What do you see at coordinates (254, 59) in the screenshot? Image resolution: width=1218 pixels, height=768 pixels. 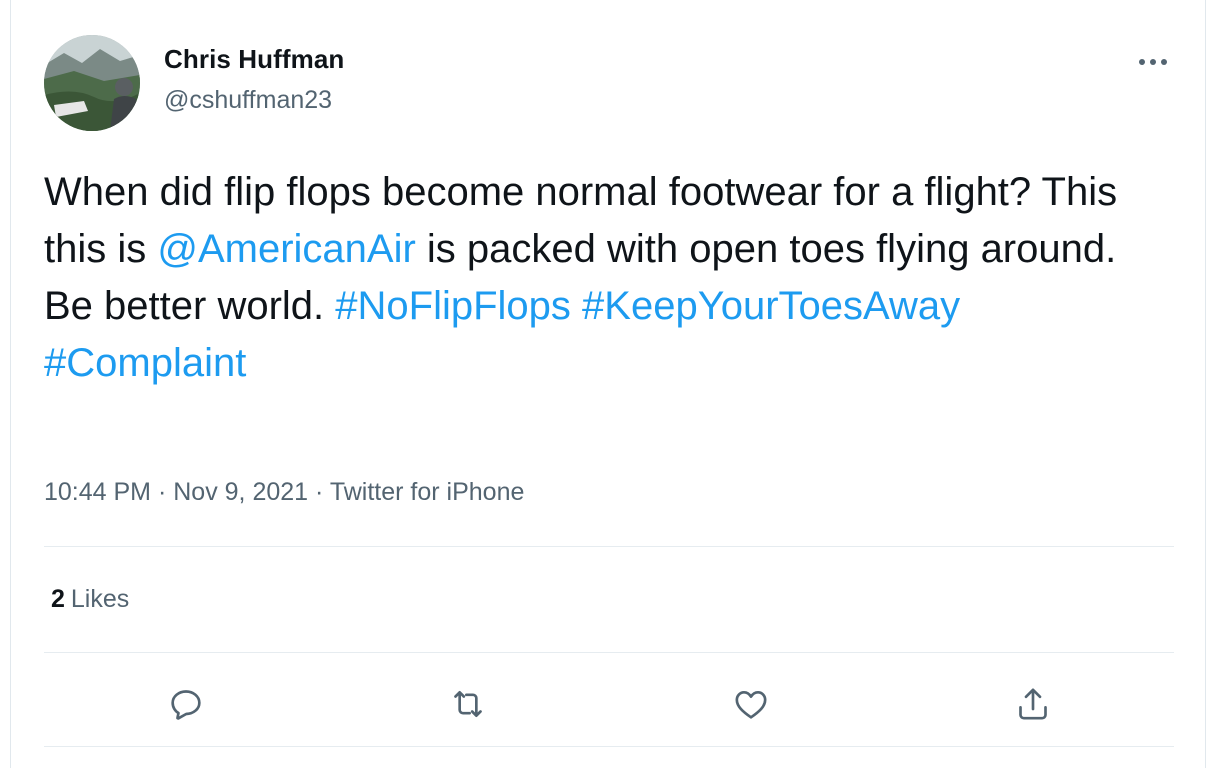 I see `author-display-name: Chris Huffman` at bounding box center [254, 59].